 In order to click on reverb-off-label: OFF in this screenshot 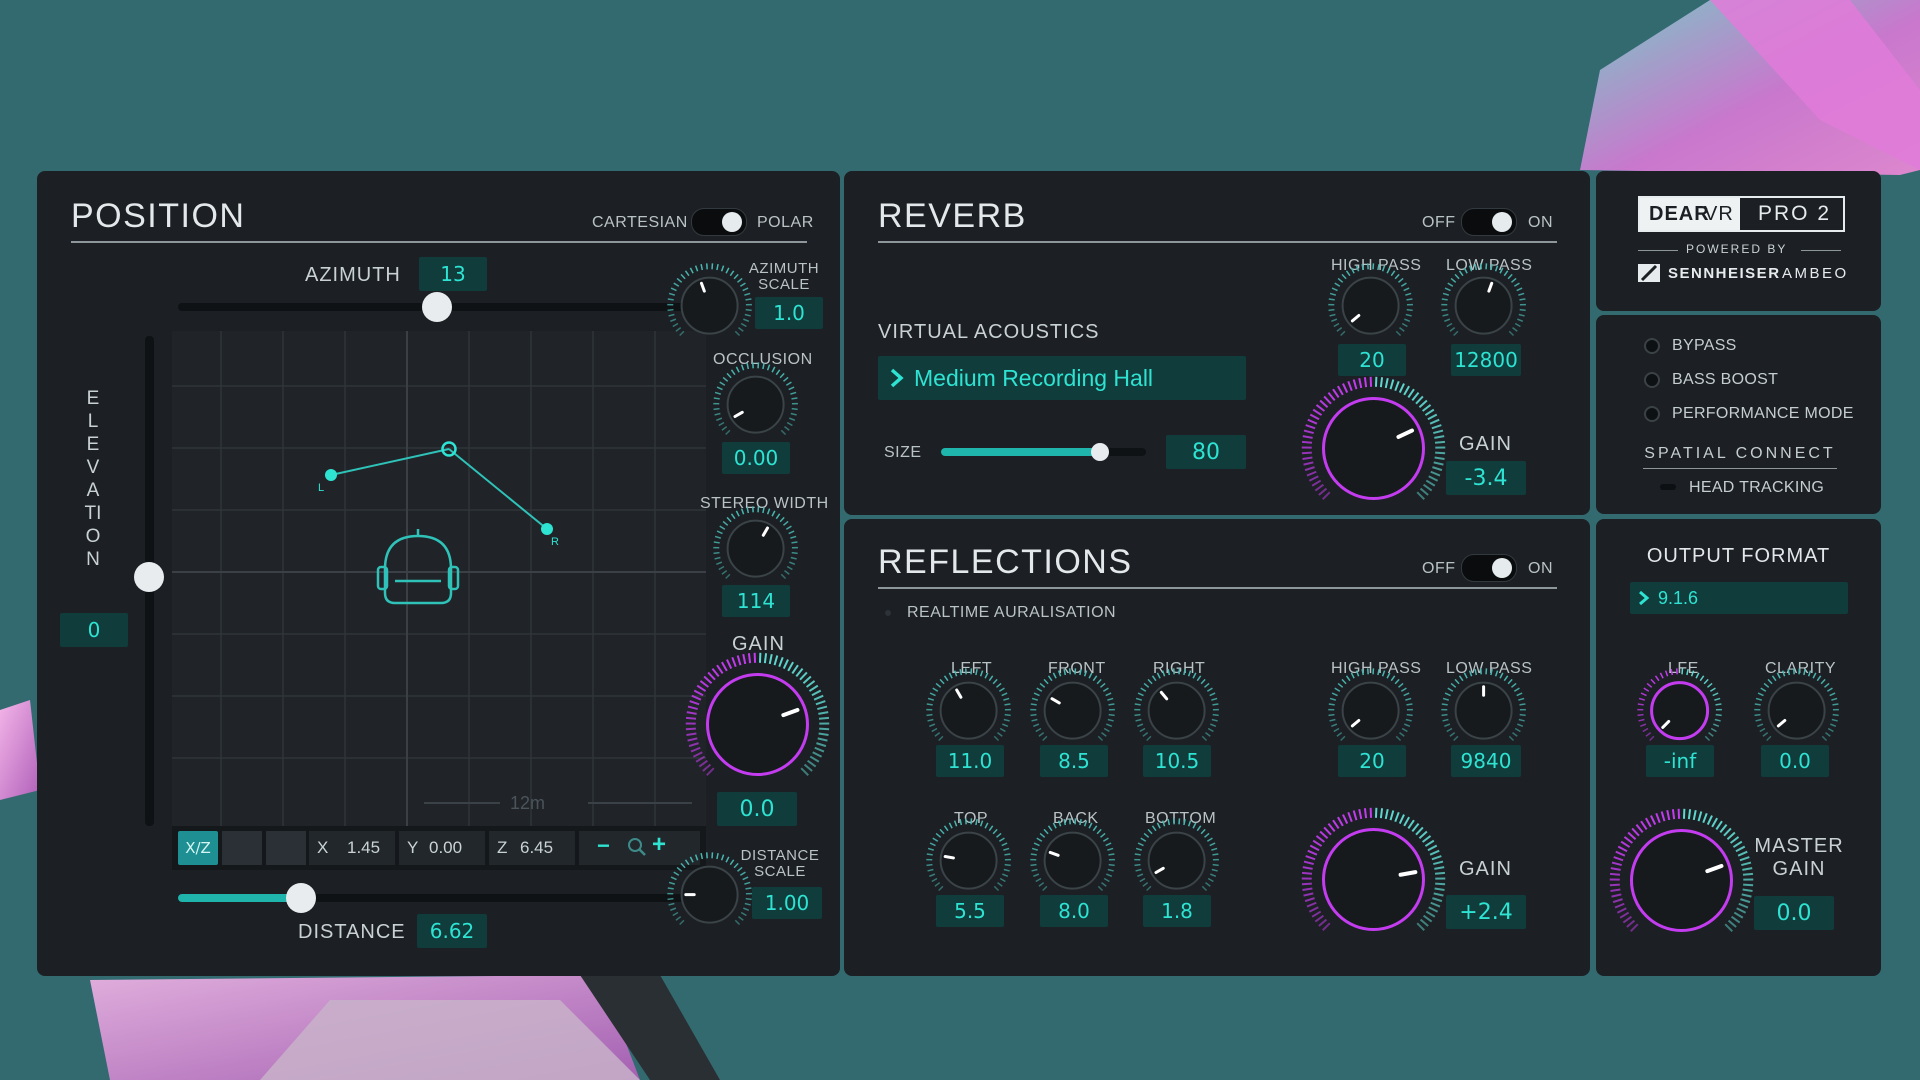, I will do `click(1439, 222)`.